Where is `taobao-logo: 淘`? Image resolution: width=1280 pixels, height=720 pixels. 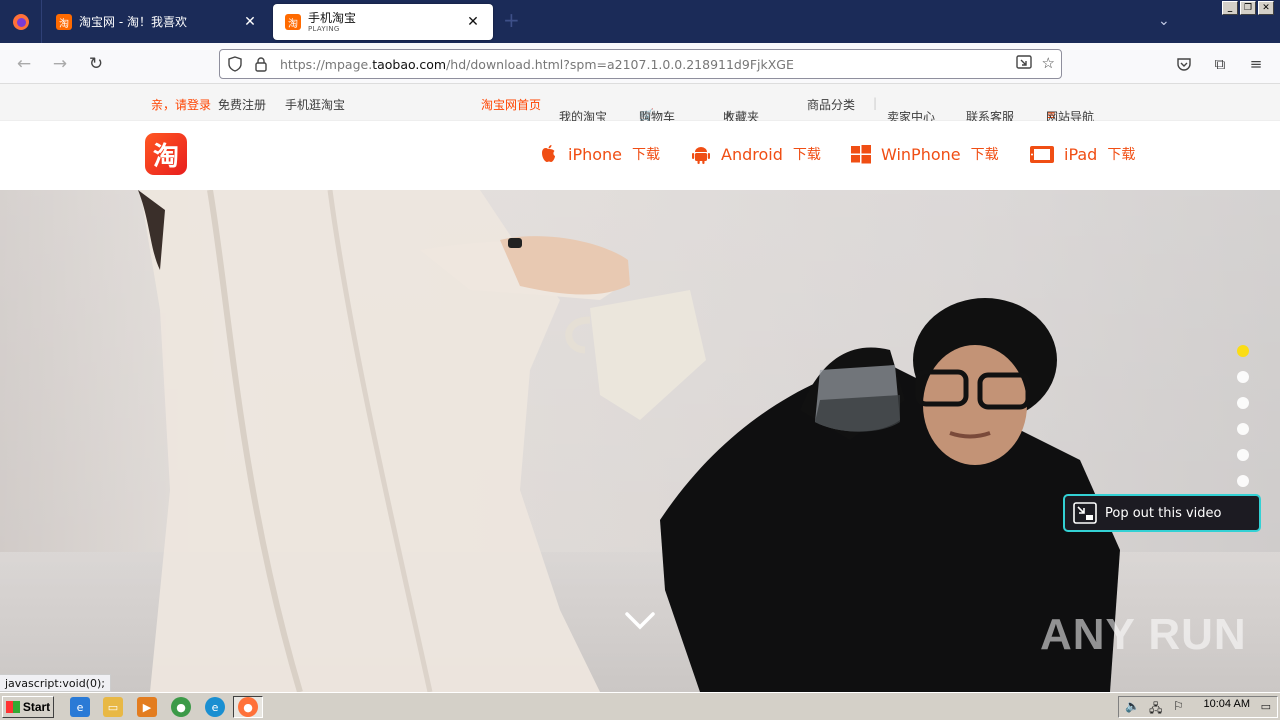
taobao-logo: 淘 is located at coordinates (166, 154).